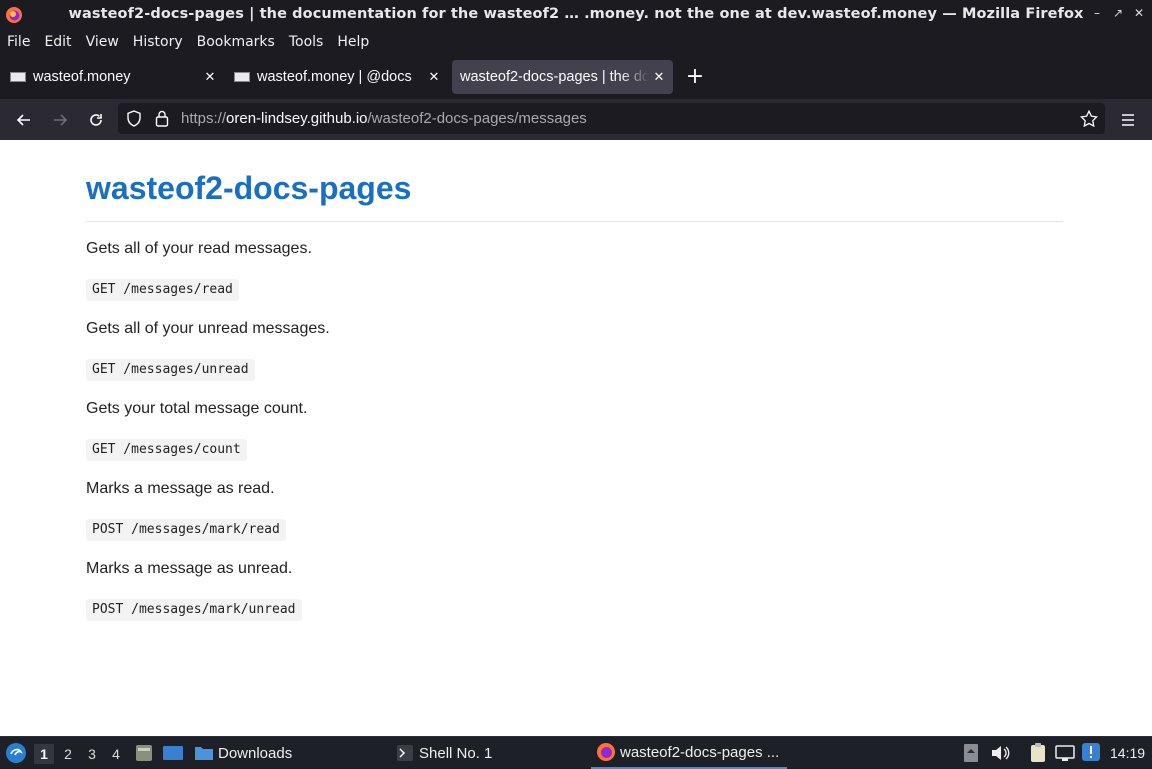  Describe the element at coordinates (166, 450) in the screenshot. I see `endpoint-code: GET /messages/count` at that location.